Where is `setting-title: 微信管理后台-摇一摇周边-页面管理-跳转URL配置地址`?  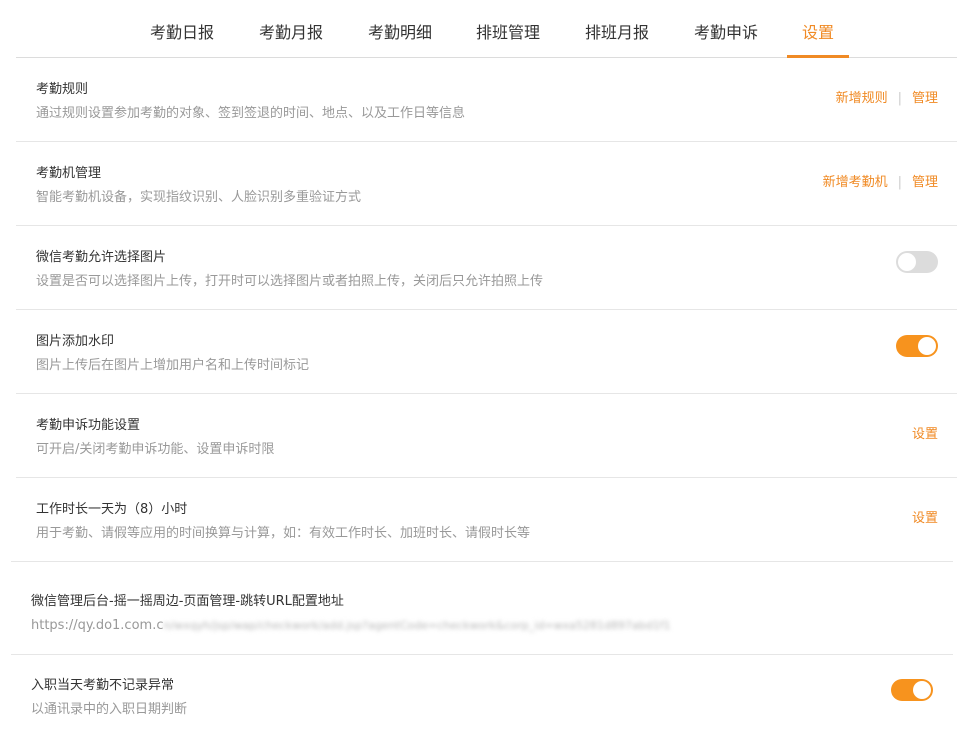
setting-title: 微信管理后台-摇一摇周边-页面管理-跳转URL配置地址 is located at coordinates (187, 601).